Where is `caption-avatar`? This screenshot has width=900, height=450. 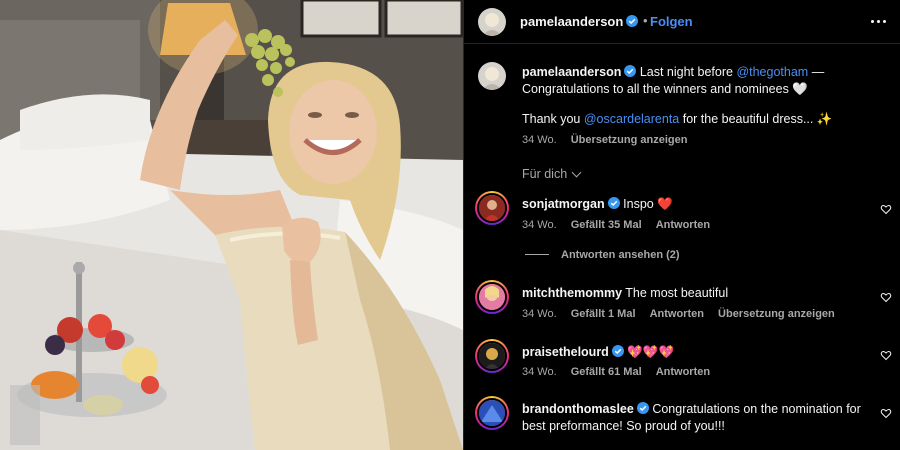
caption-avatar is located at coordinates (492, 76).